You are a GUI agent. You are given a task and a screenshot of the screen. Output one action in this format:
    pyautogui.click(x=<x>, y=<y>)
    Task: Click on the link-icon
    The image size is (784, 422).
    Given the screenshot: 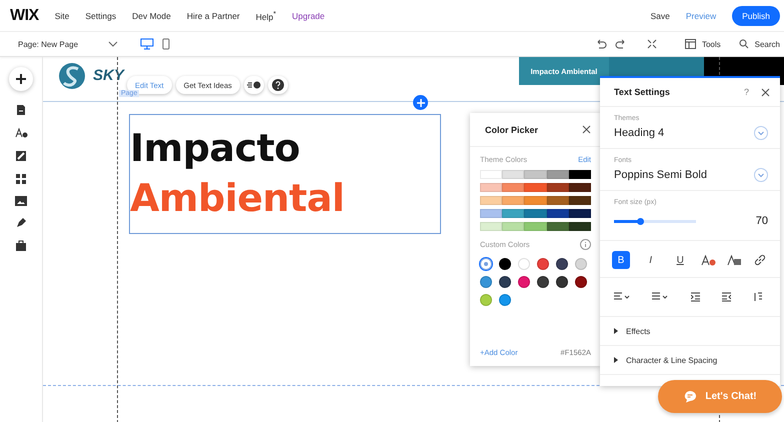 What is the action you would take?
    pyautogui.click(x=760, y=260)
    